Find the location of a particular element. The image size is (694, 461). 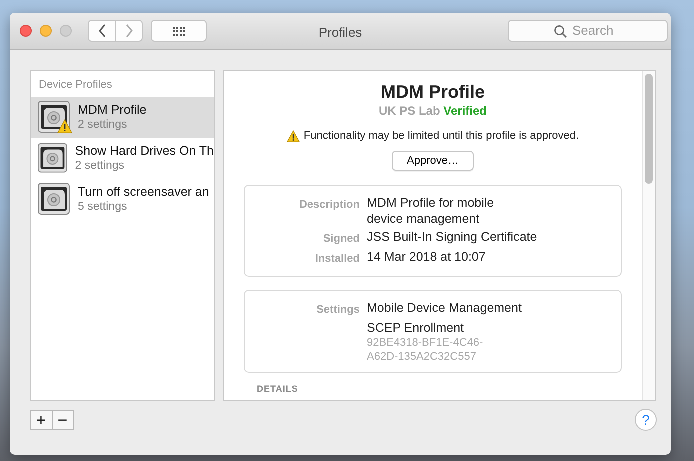

settings-count: 5 settings is located at coordinates (103, 207).